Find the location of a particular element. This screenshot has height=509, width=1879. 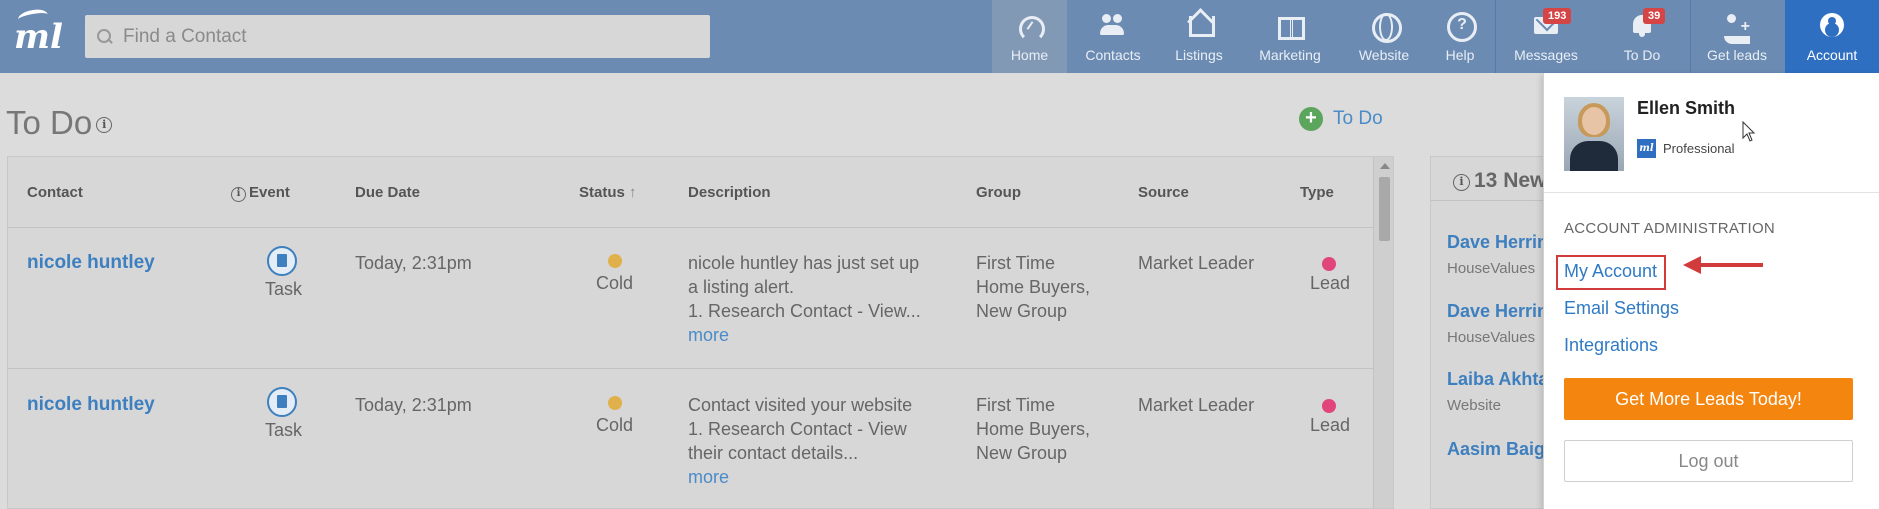

nav-contacts: Contacts is located at coordinates (1113, 36).